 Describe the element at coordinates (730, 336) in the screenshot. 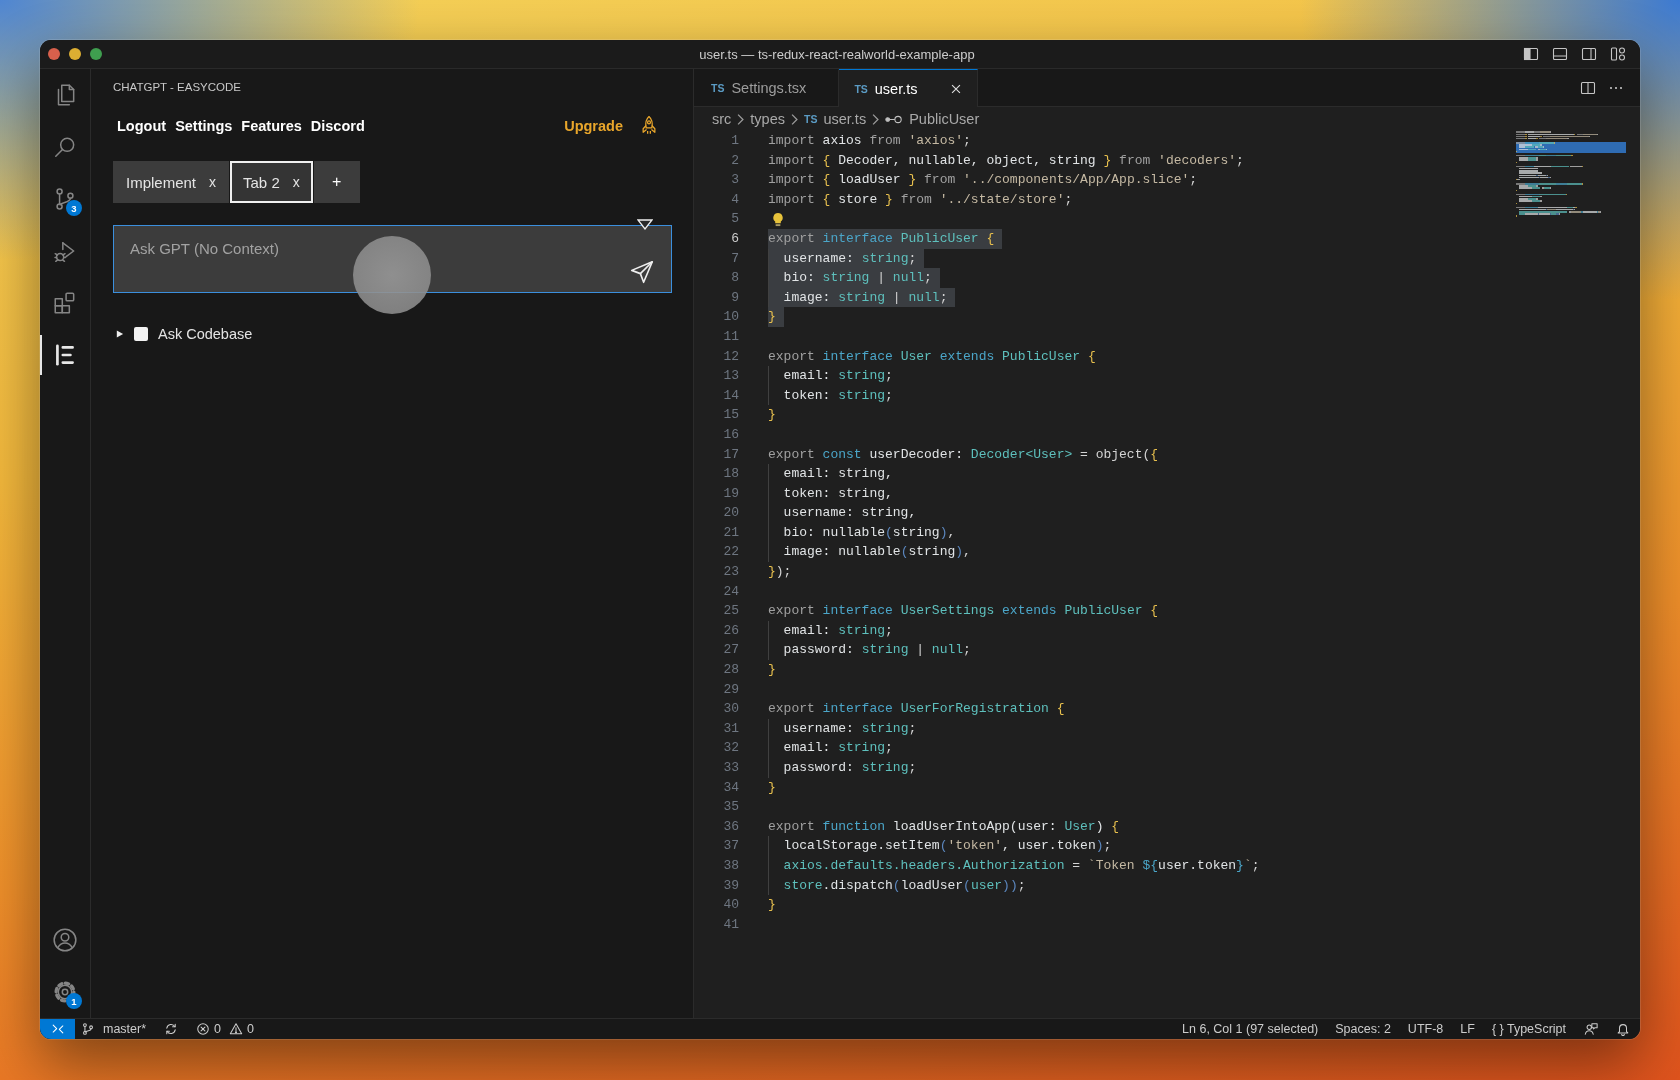

I see `line-number: 11` at that location.